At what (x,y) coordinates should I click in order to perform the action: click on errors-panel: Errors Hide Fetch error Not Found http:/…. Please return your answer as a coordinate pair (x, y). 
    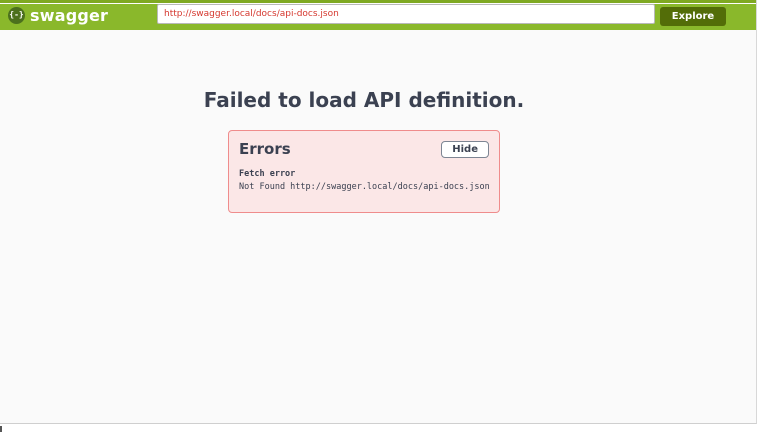
    Looking at the image, I should click on (364, 171).